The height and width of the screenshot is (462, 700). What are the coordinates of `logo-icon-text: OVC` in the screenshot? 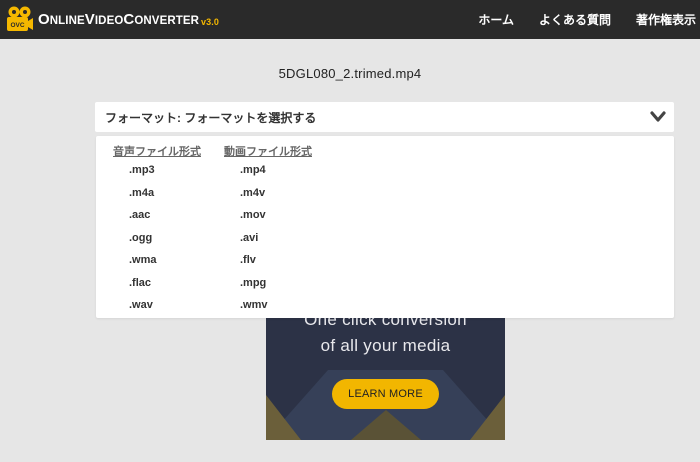 It's located at (17, 25).